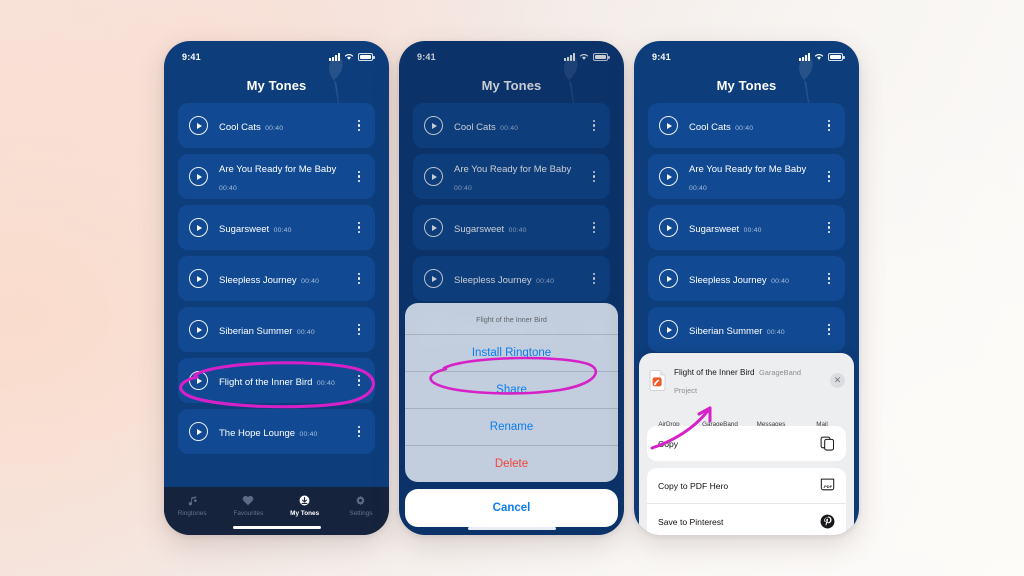  I want to click on tone-meta: Flight of the Inner Bird 00:40, so click(286, 381).